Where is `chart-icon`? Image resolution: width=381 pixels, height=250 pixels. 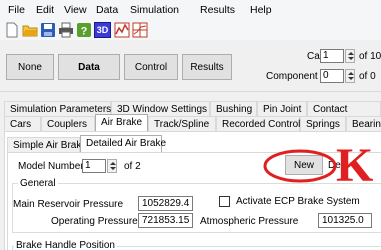 chart-icon is located at coordinates (122, 30).